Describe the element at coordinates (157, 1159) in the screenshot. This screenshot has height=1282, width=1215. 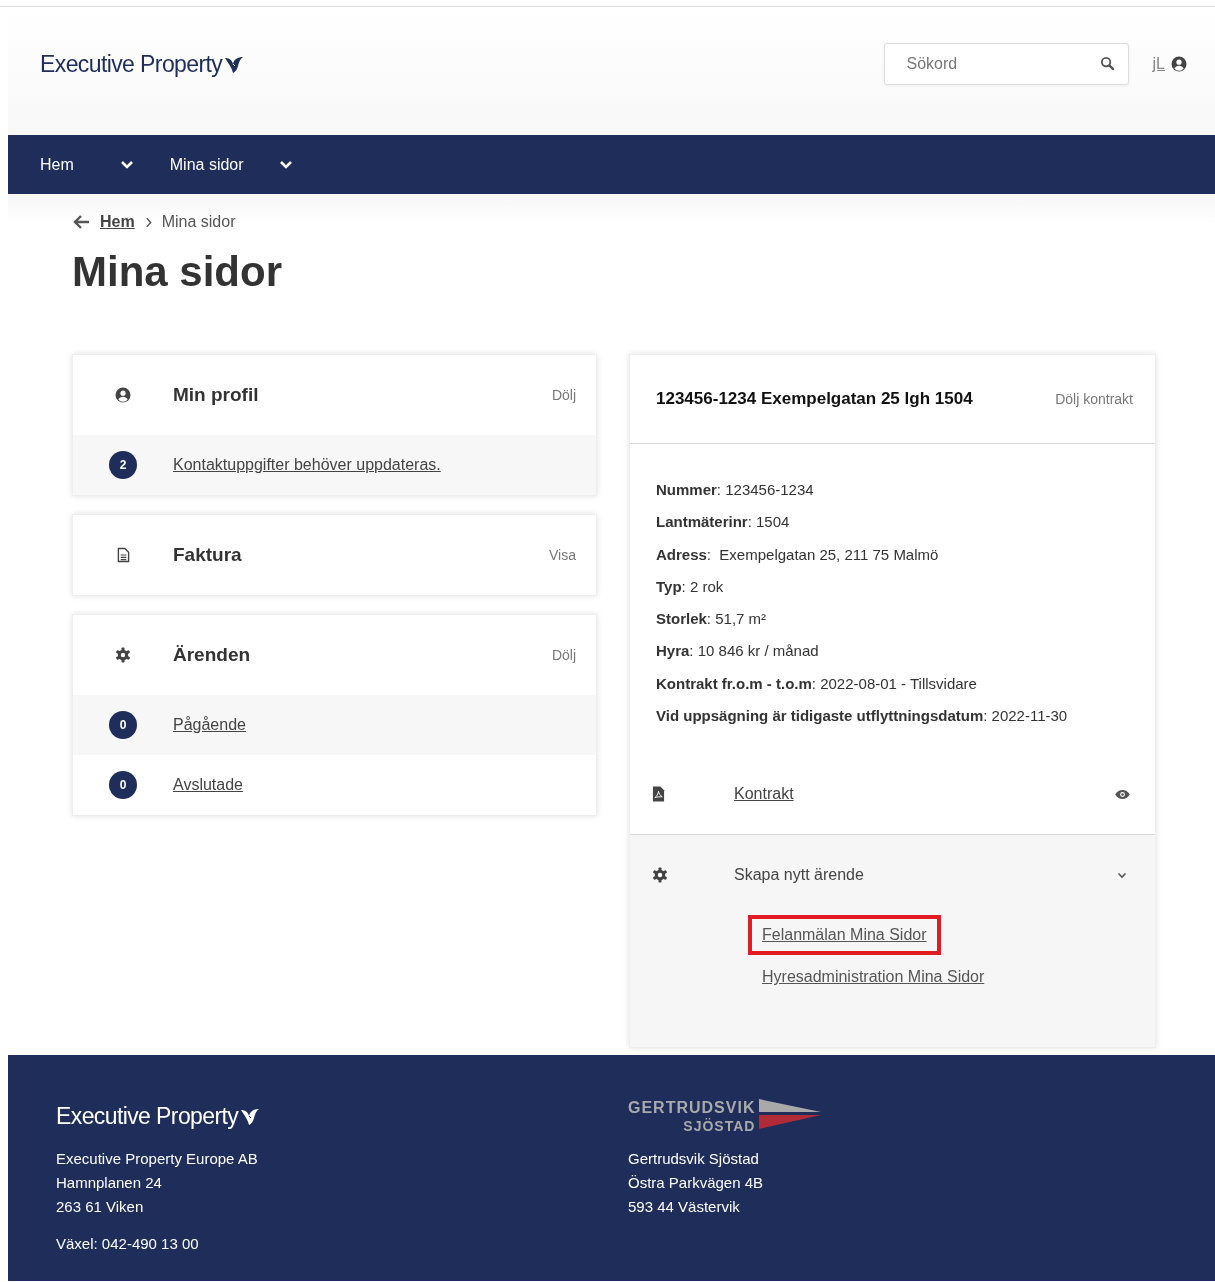
I see `address-line: Executive Property Europe AB` at that location.